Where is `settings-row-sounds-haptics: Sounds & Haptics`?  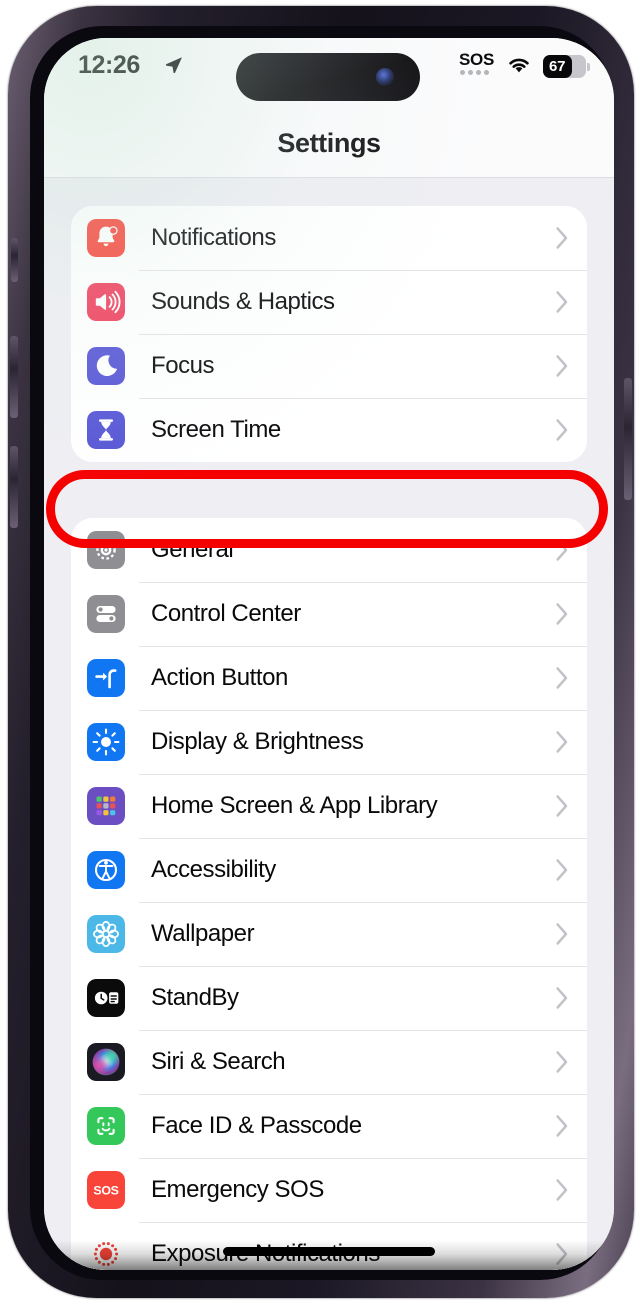
settings-row-sounds-haptics: Sounds & Haptics is located at coordinates (329, 302).